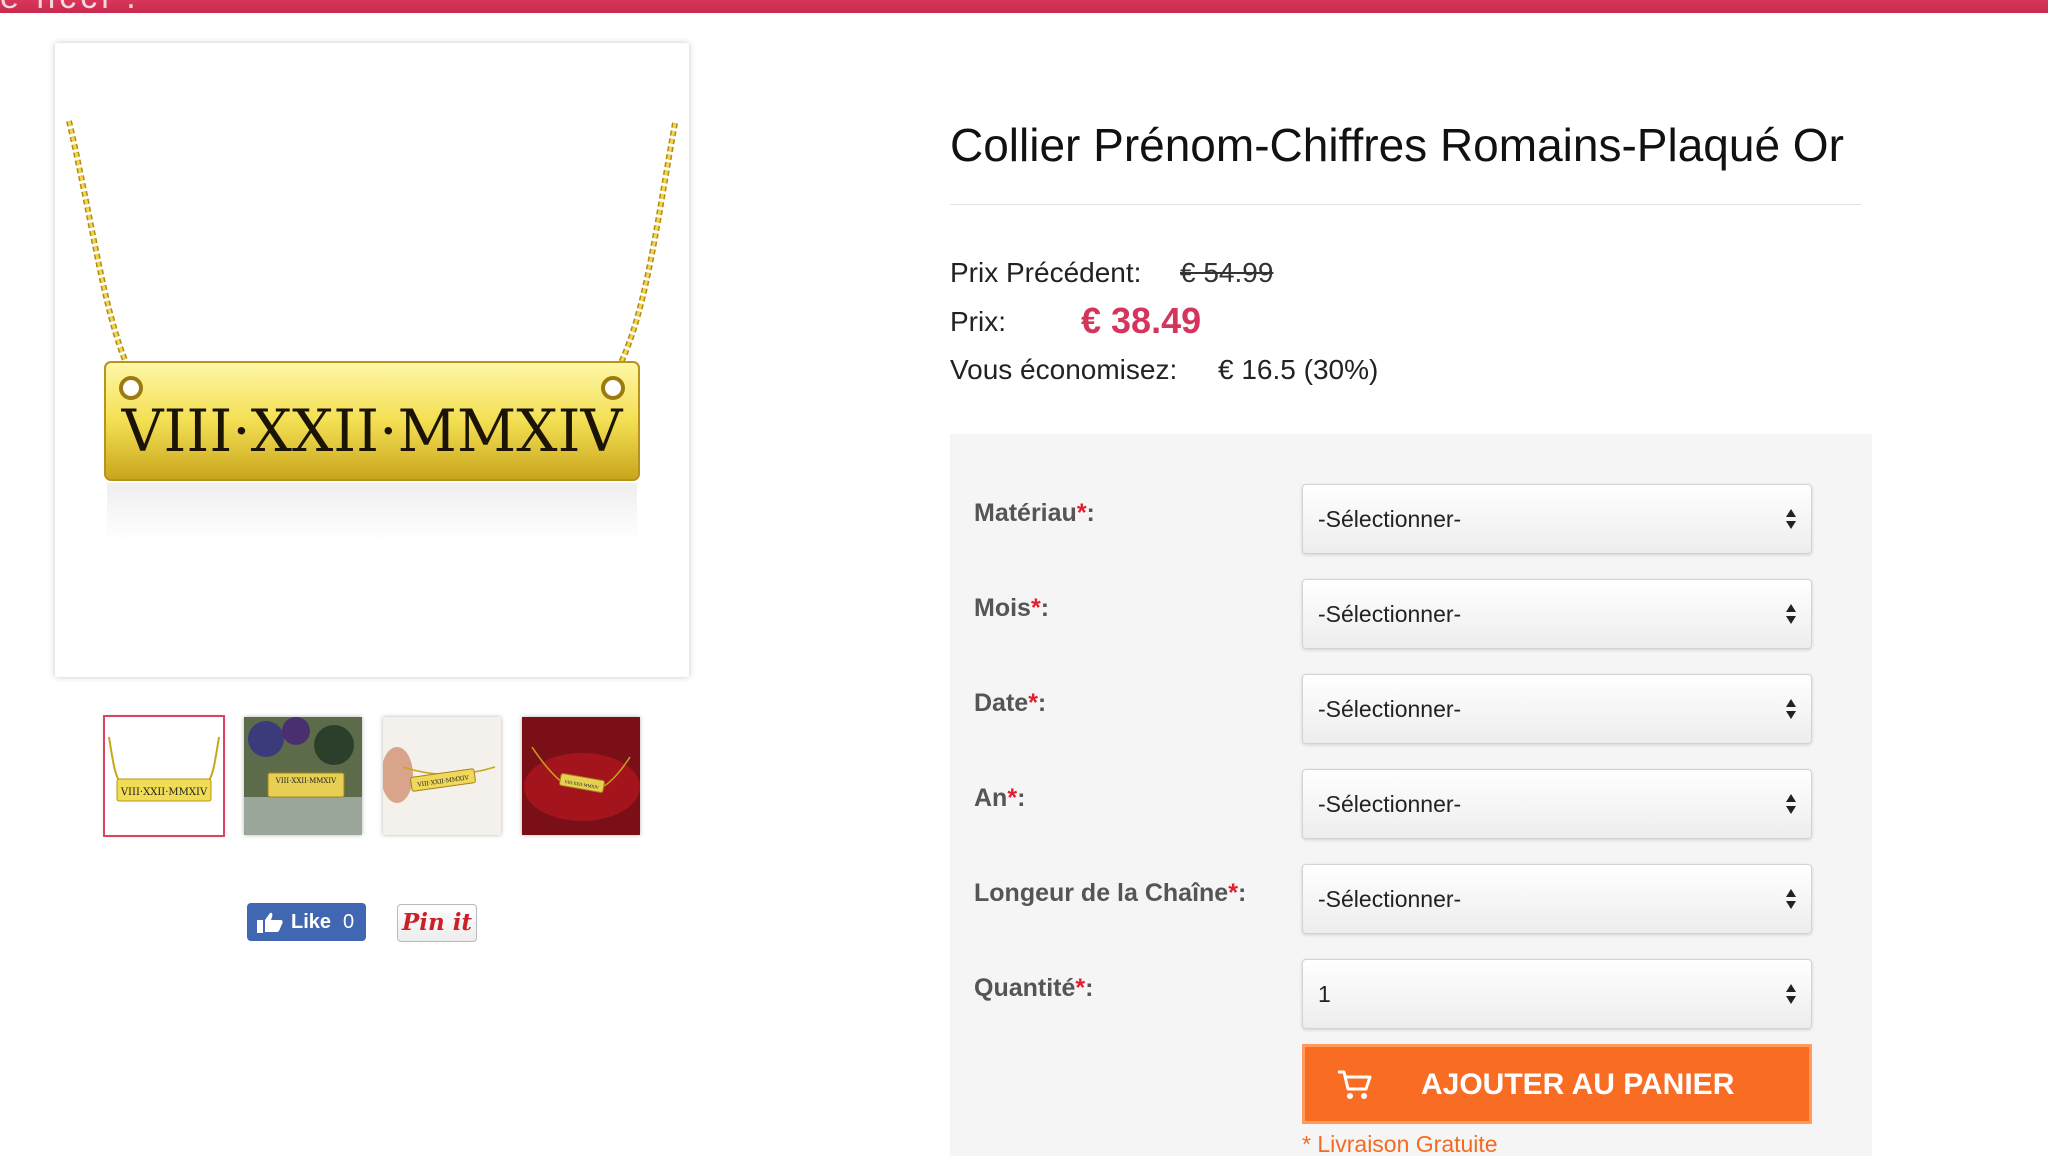 This screenshot has width=2048, height=1158. I want to click on site-header-bar: e nccl ., so click(1024, 6).